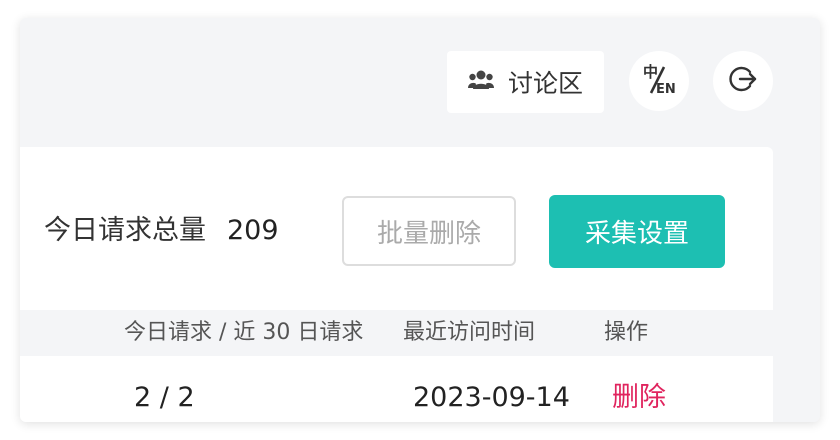 The height and width of the screenshot is (440, 840). Describe the element at coordinates (164, 397) in the screenshot. I see `cell-requests: 2 / 2` at that location.